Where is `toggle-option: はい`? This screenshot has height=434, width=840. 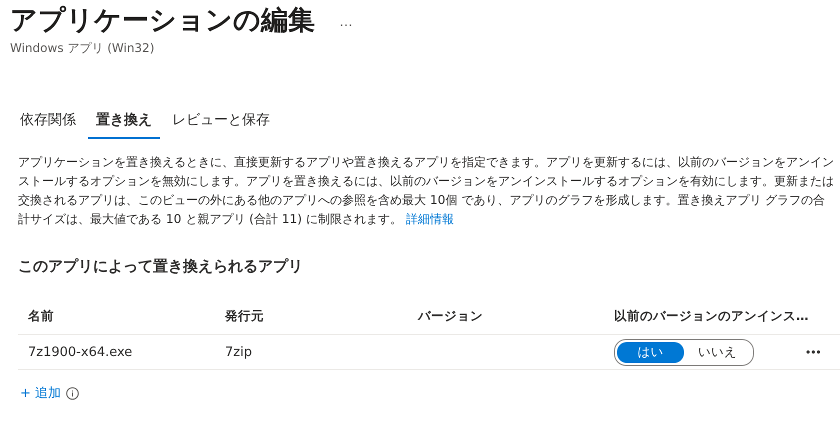 toggle-option: はい is located at coordinates (650, 352).